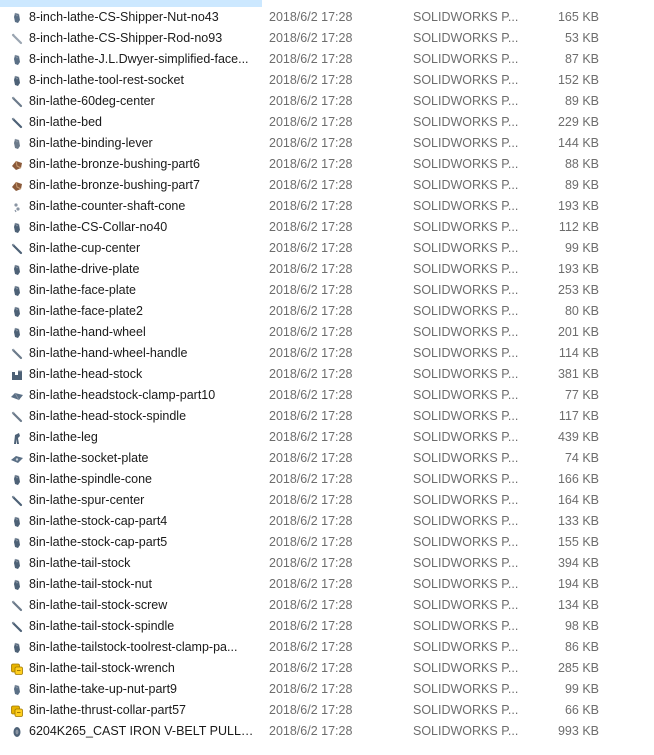 The image size is (654, 755). What do you see at coordinates (16, 416) in the screenshot?
I see `rod-part-icon` at bounding box center [16, 416].